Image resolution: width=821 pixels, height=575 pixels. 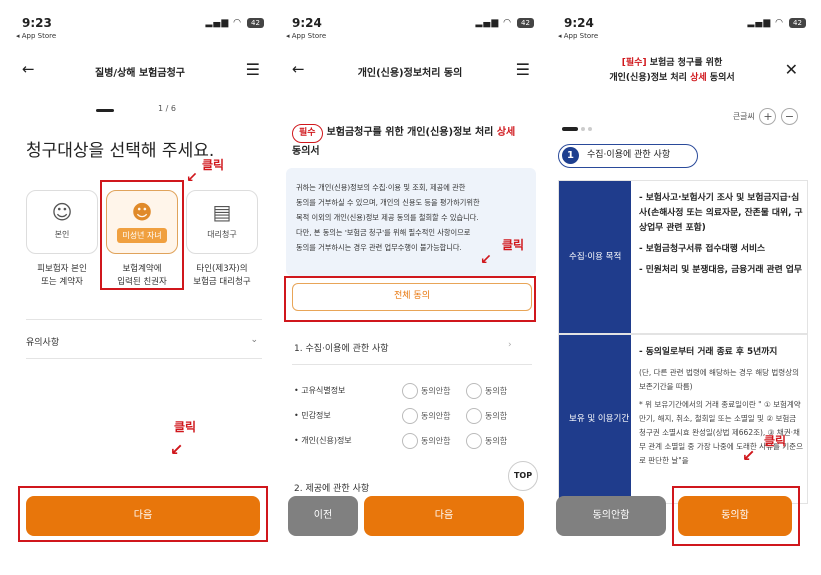 I want to click on section-pill: 1 수집·이용에 관한 사항, so click(x=628, y=156).